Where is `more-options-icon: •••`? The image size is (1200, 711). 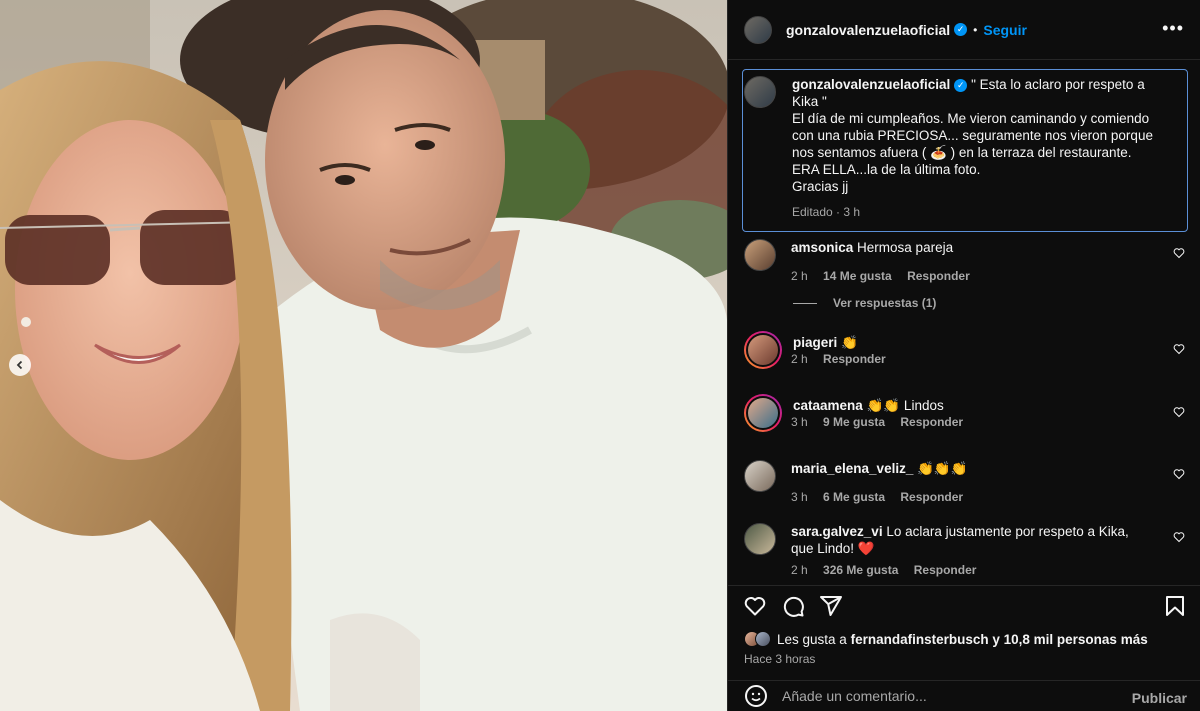
more-options-icon: ••• is located at coordinates (1173, 28).